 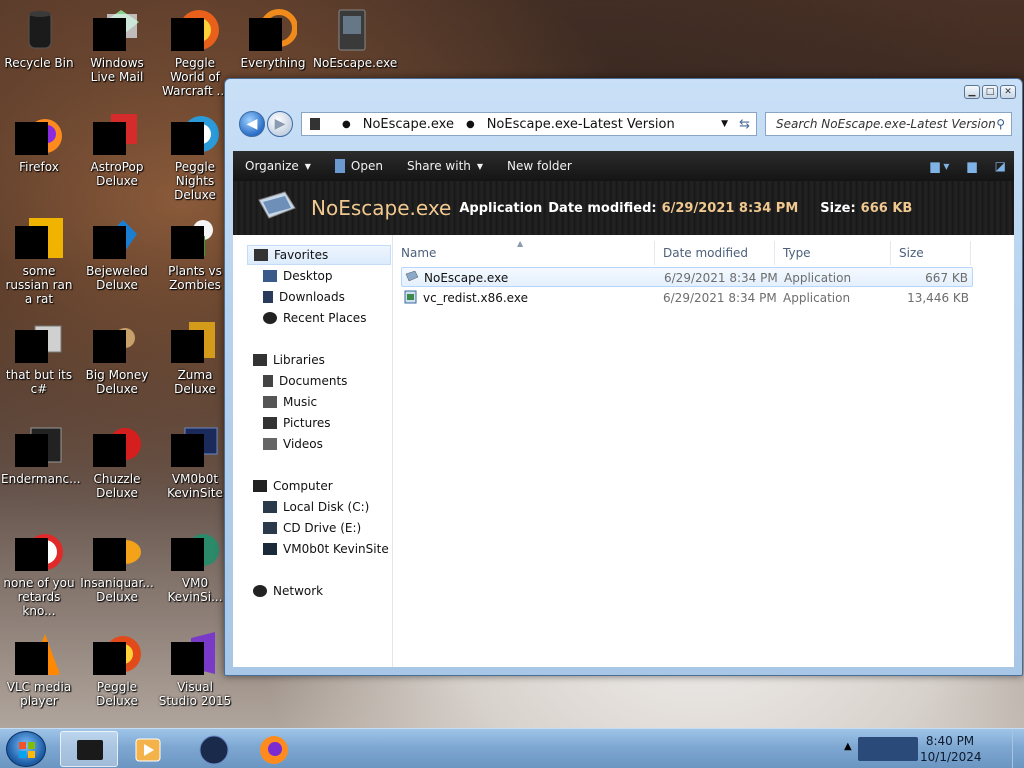 I want to click on desktop-icon-plants-vs-zombies: Plants vs Zombies, so click(x=195, y=258).